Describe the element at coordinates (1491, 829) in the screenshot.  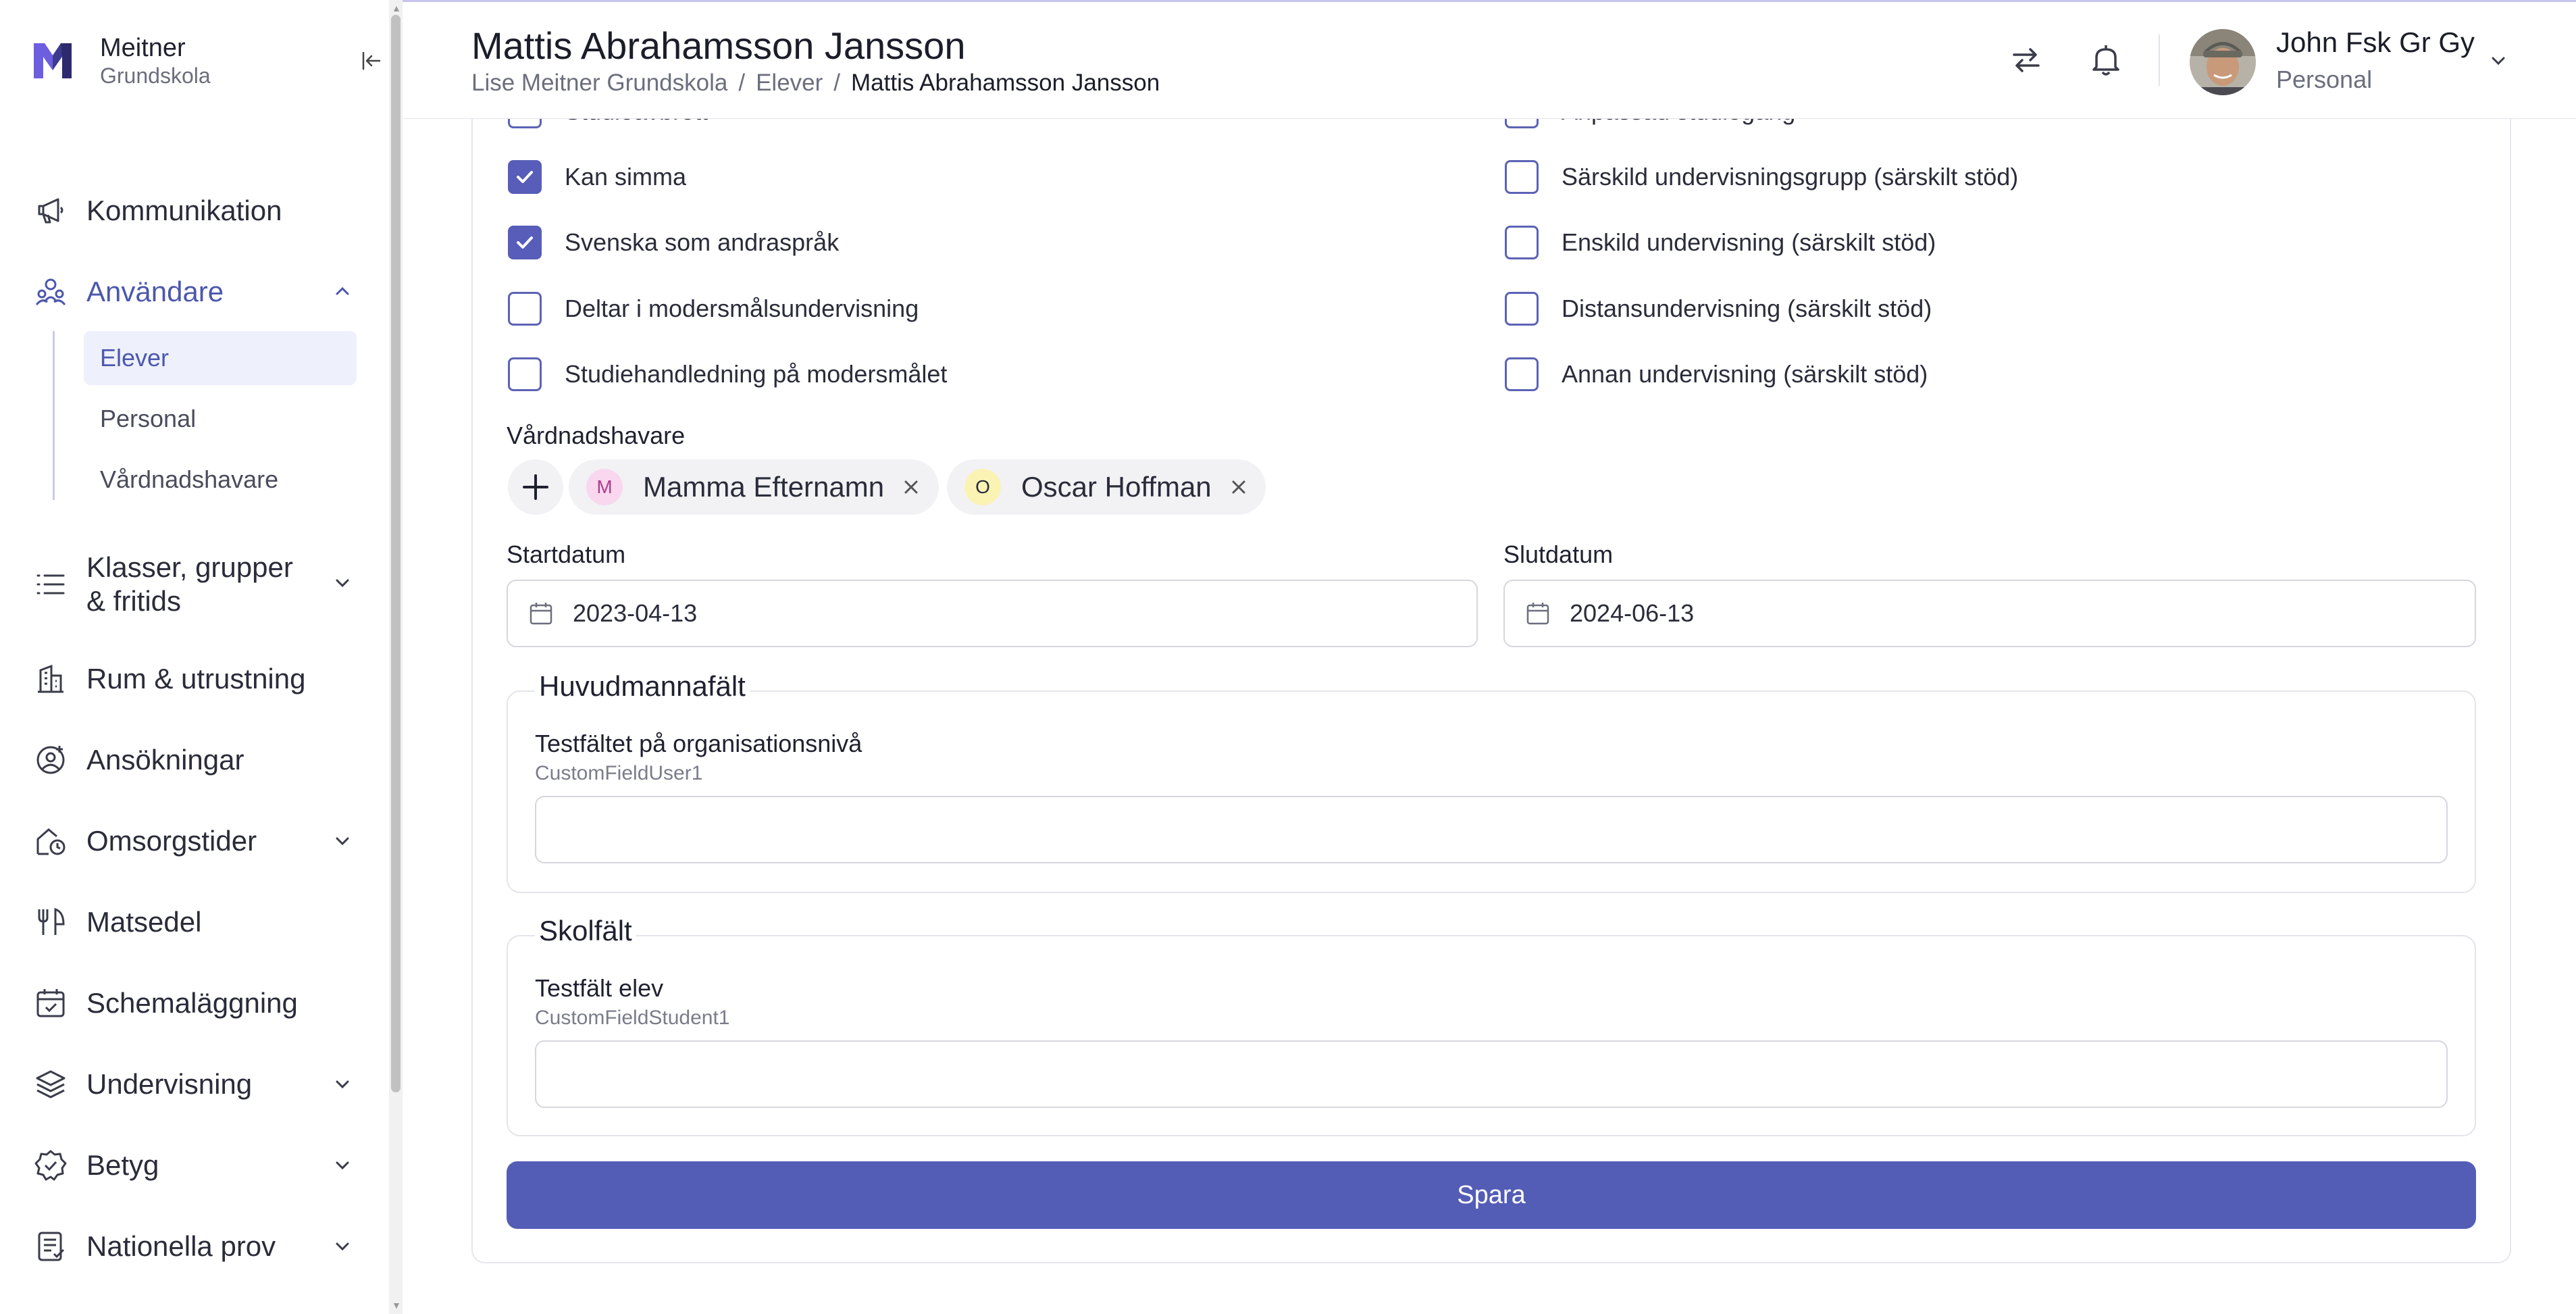
I see `custom-field-user1-input` at that location.